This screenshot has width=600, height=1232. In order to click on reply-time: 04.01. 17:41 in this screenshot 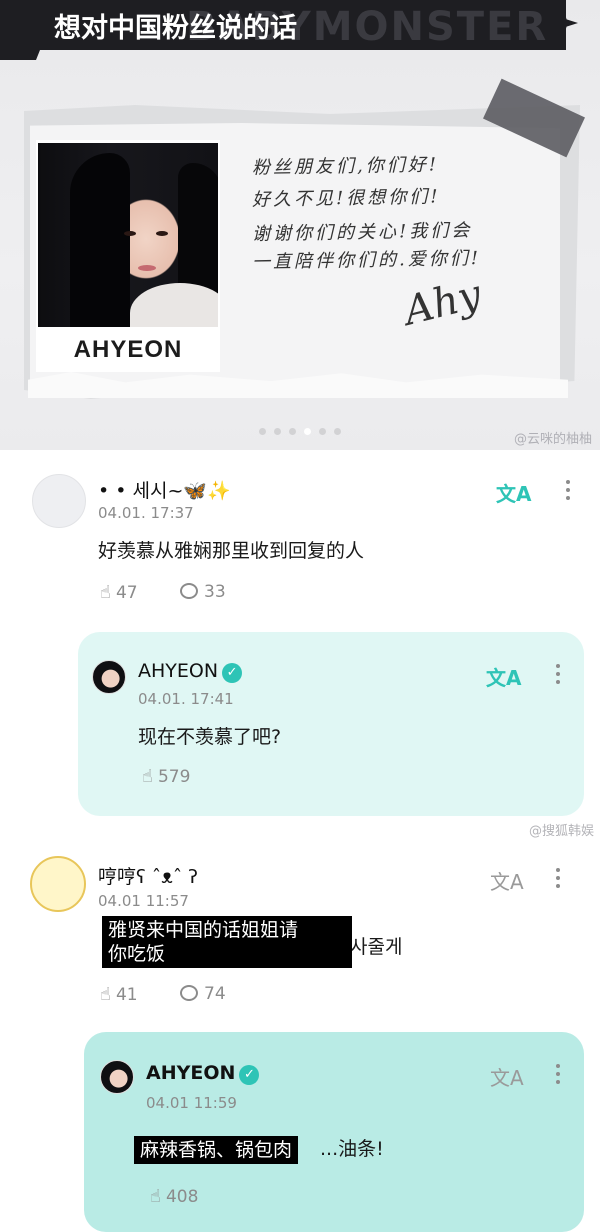, I will do `click(186, 699)`.